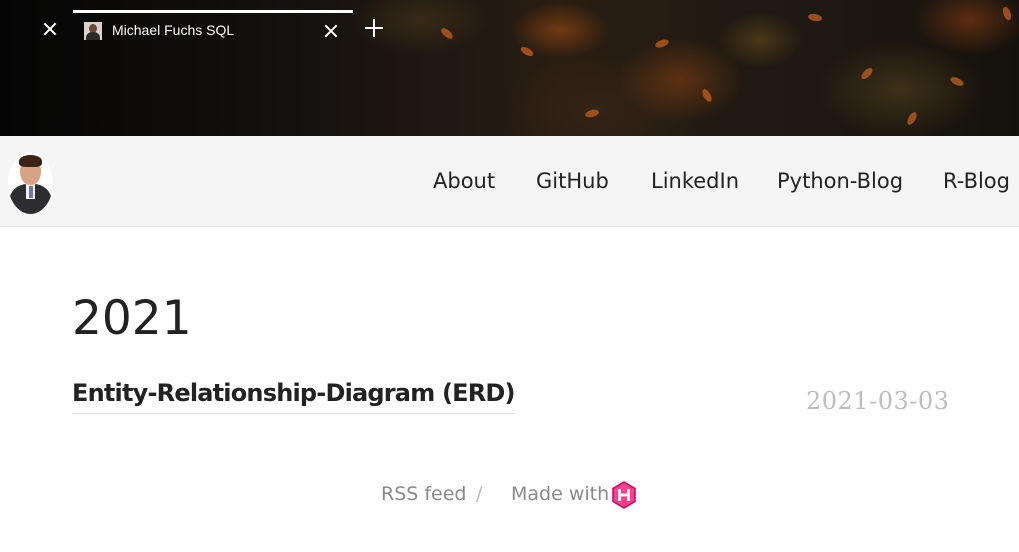 The image size is (1019, 552). Describe the element at coordinates (464, 181) in the screenshot. I see `nav-link-about: About` at that location.